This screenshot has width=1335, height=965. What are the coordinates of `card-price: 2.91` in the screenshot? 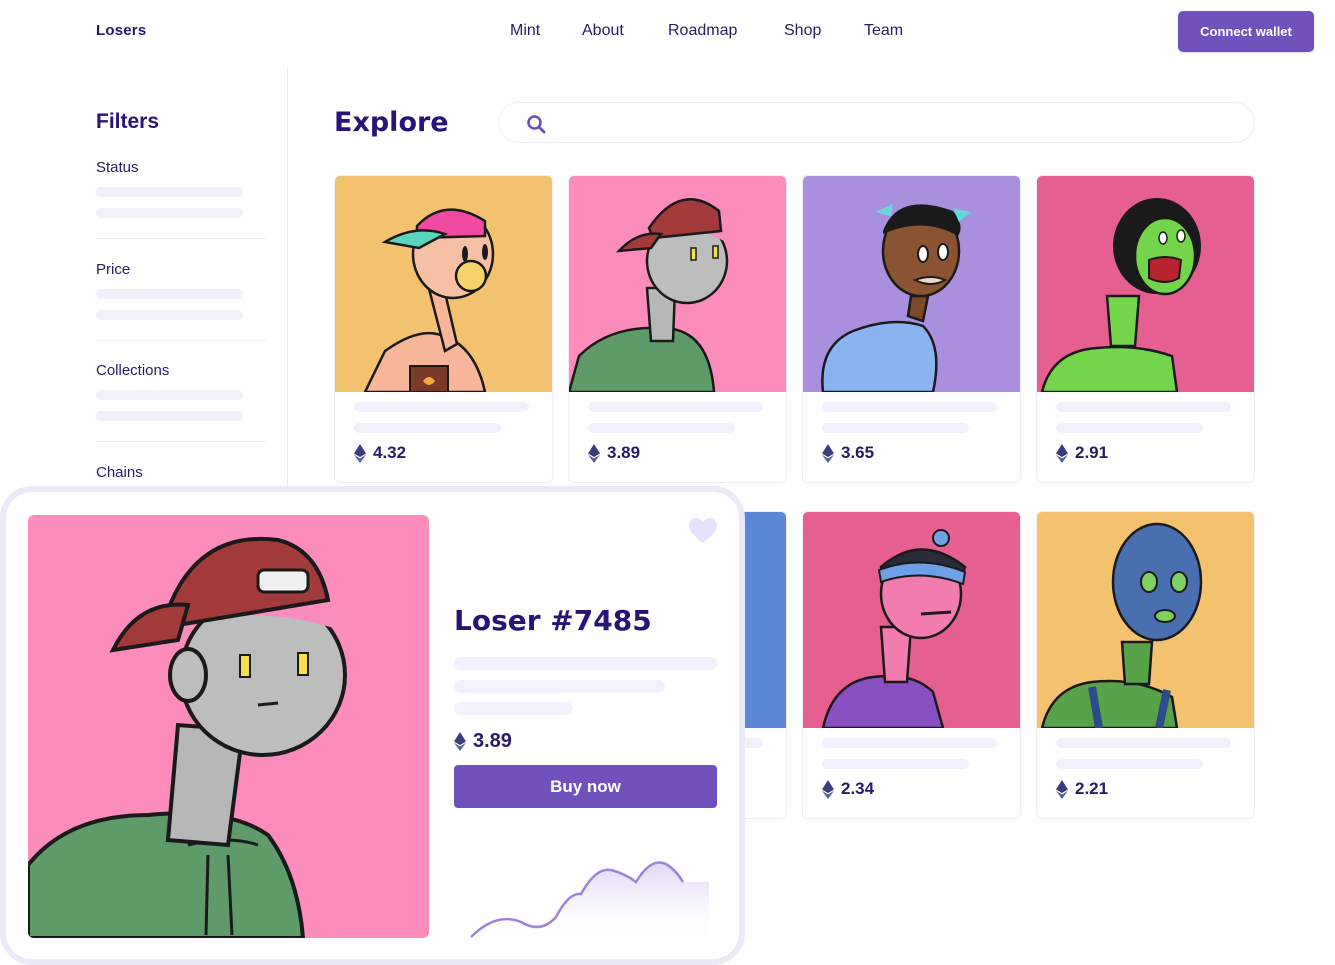 It's located at (1082, 453).